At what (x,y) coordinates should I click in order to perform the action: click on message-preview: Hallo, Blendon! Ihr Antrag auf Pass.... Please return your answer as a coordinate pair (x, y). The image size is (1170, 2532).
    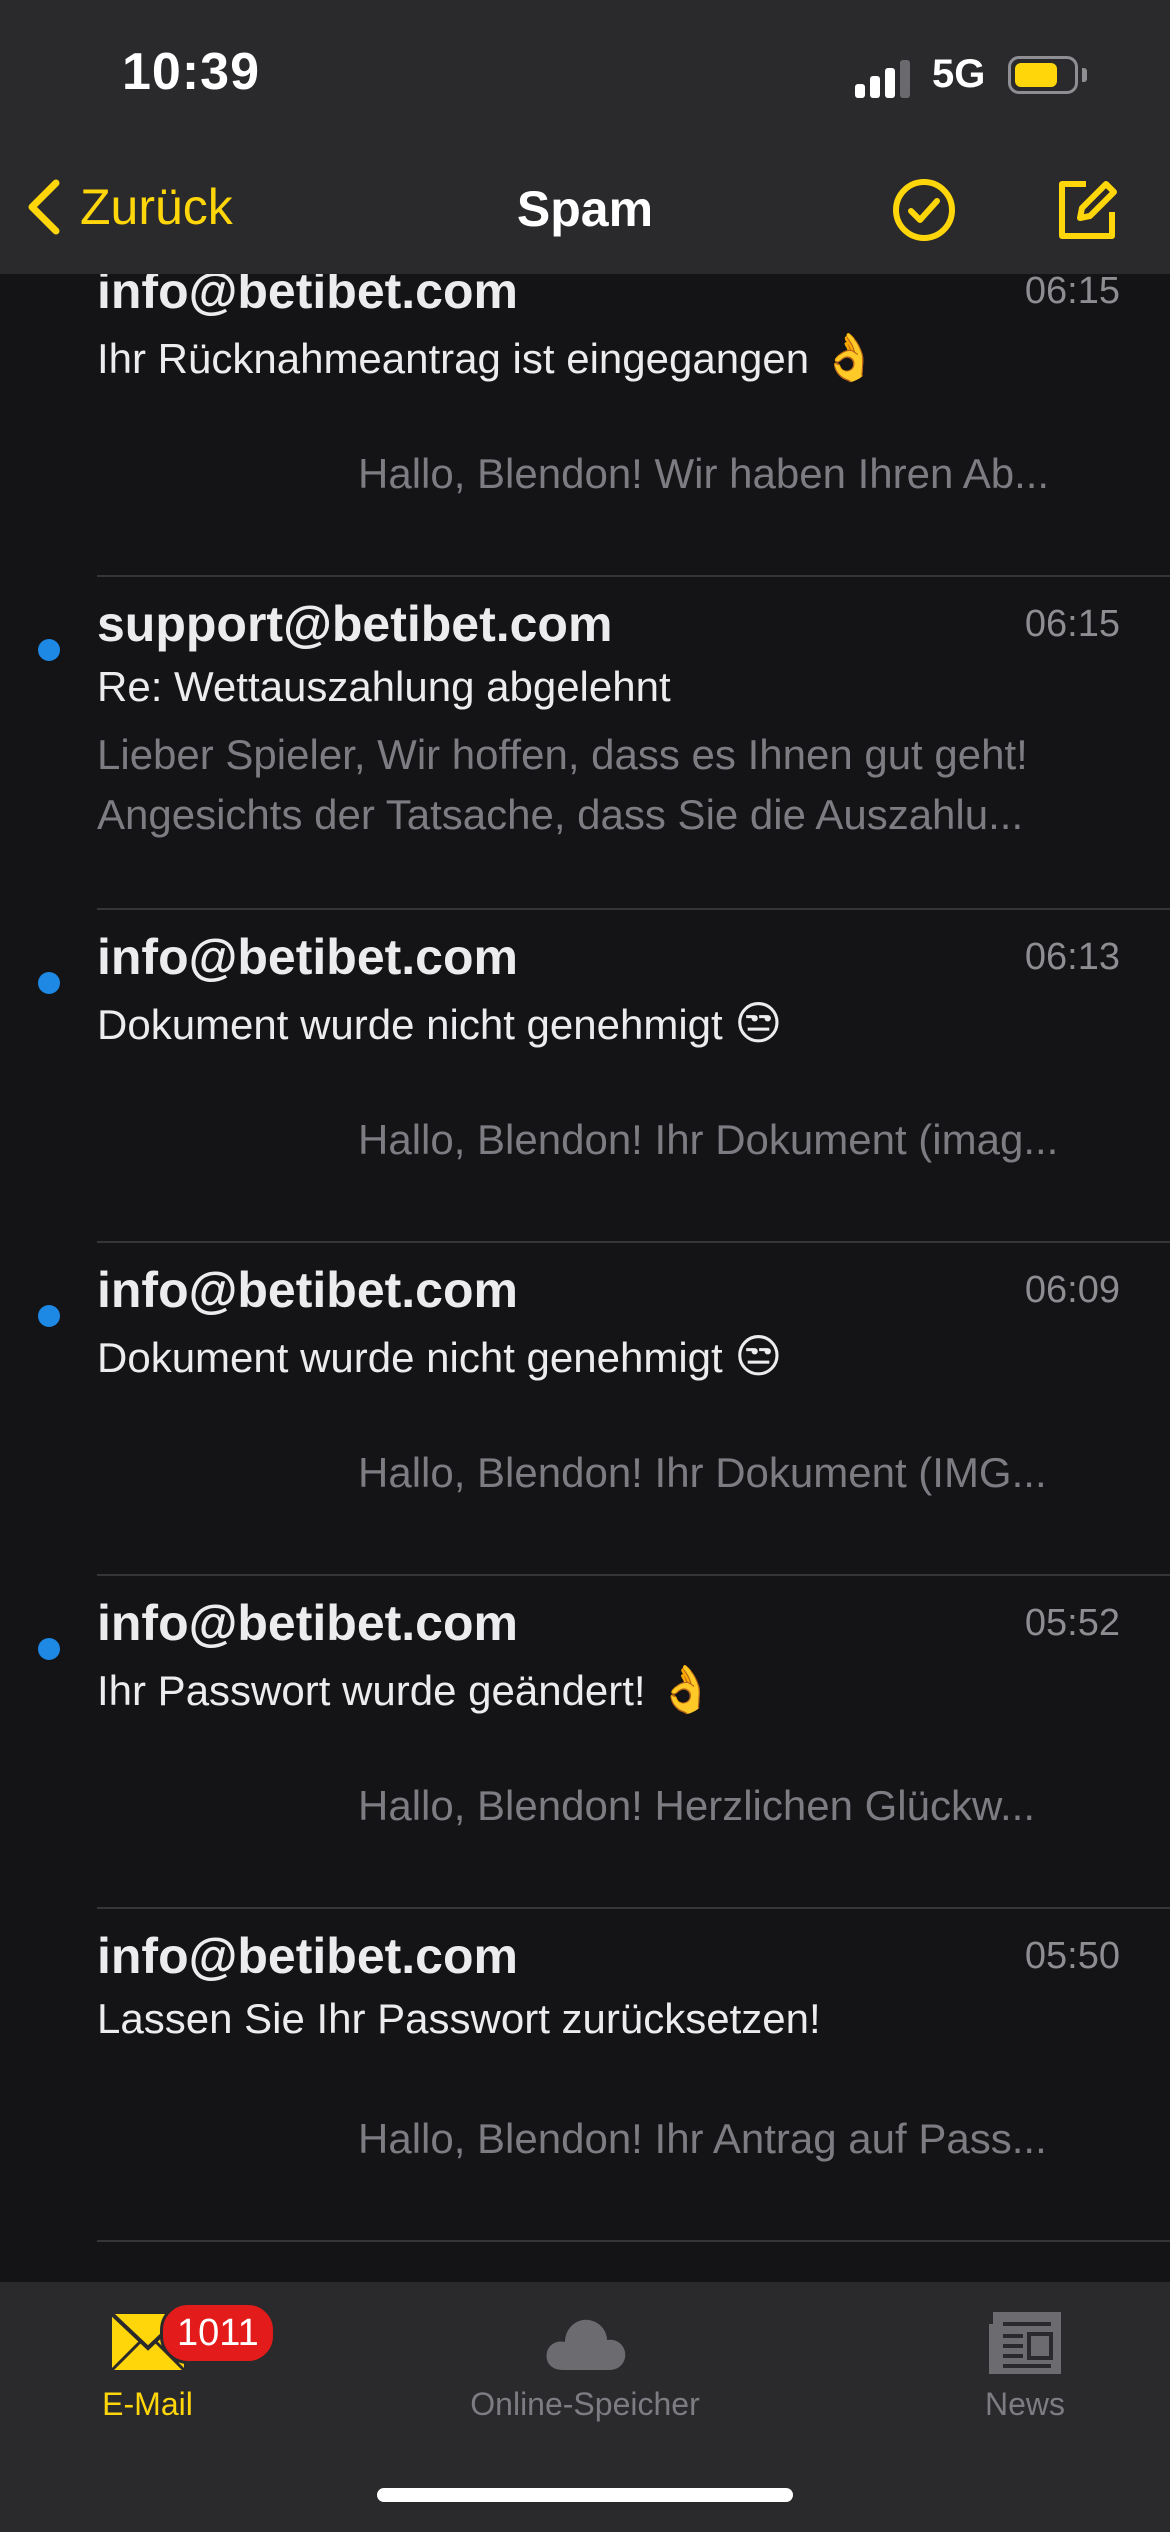
    Looking at the image, I should click on (702, 2138).